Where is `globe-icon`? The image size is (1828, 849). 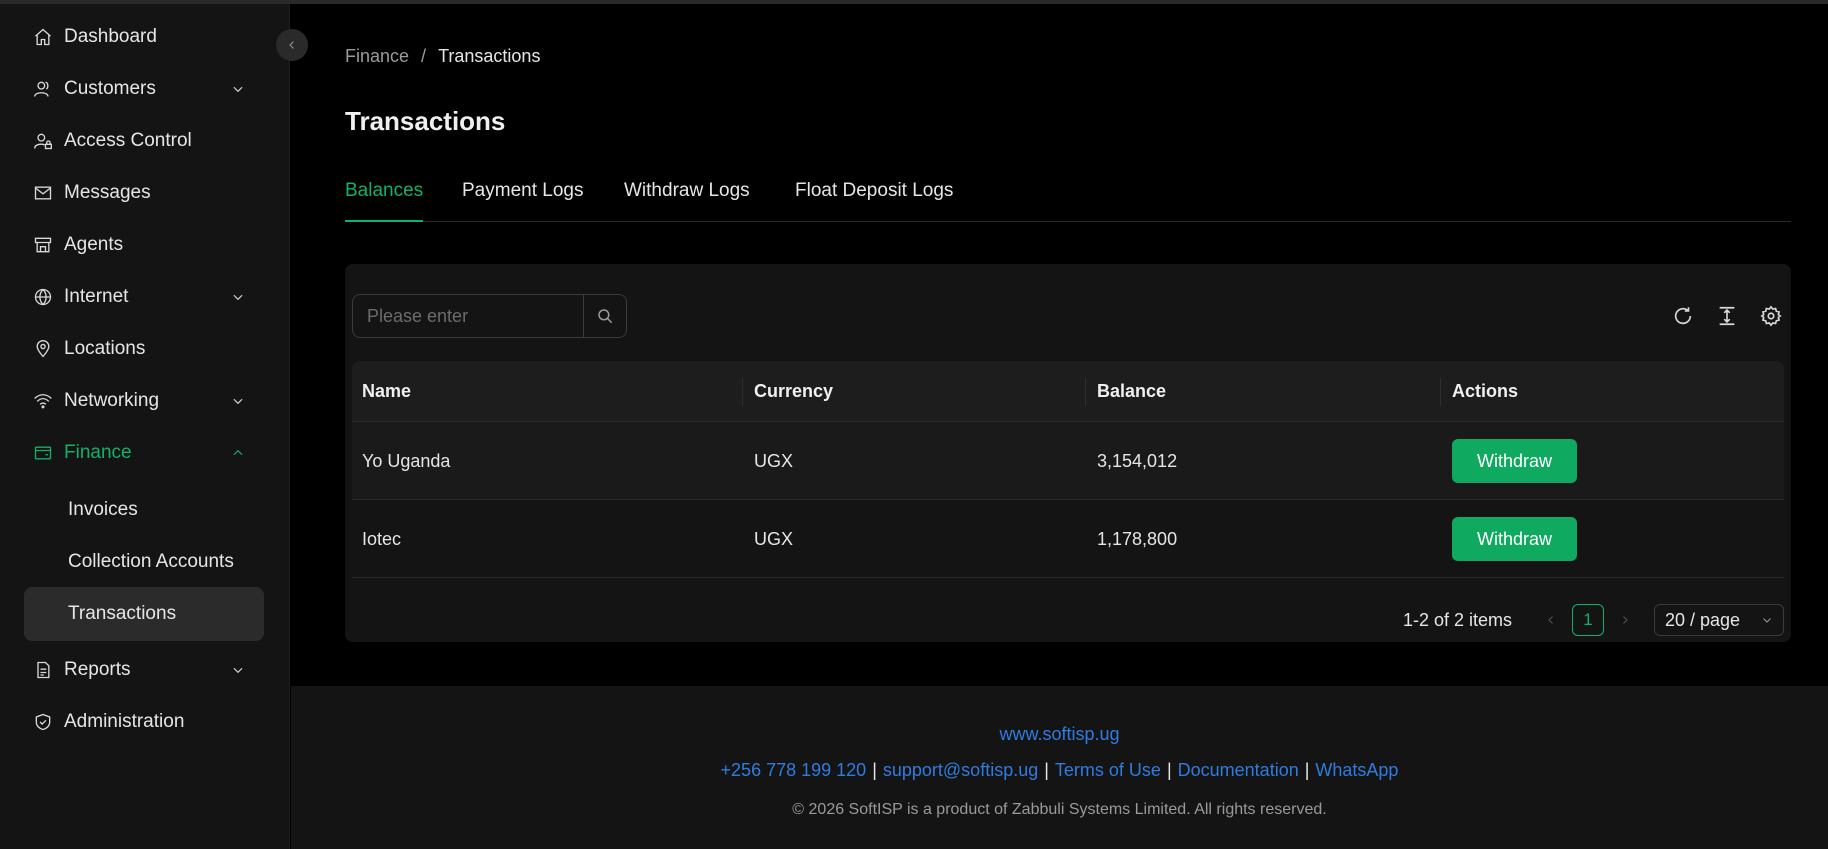
globe-icon is located at coordinates (43, 297).